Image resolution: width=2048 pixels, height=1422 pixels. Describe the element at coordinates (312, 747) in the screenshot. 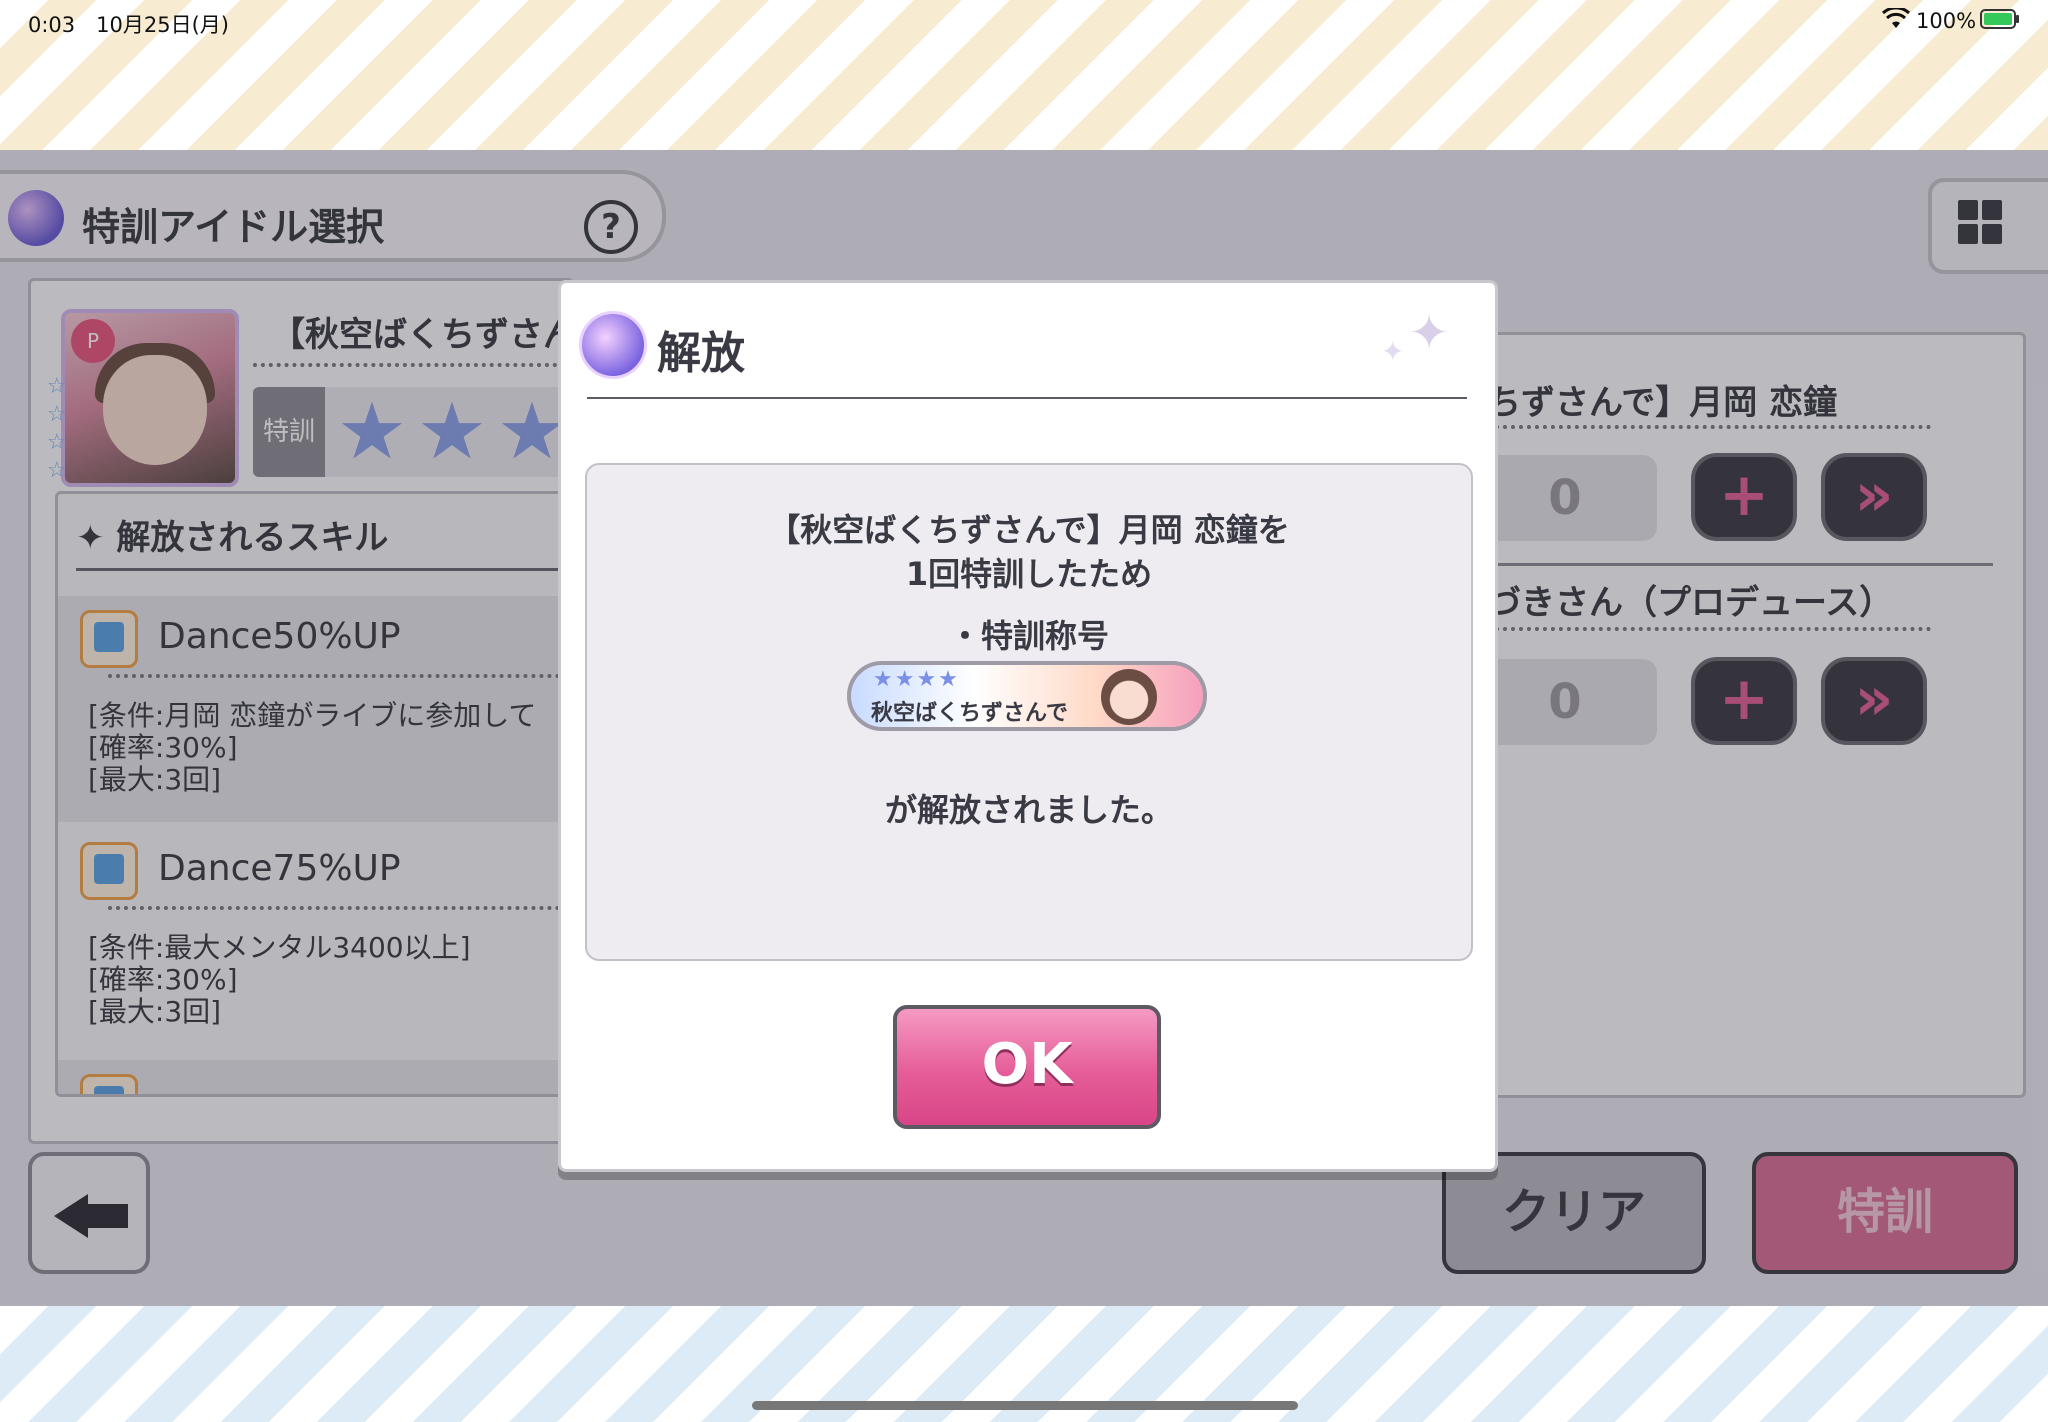

I see `skill-description: [条件:月岡 恋鐘がライブに参加して [確率:30%] [最大:3回]` at that location.